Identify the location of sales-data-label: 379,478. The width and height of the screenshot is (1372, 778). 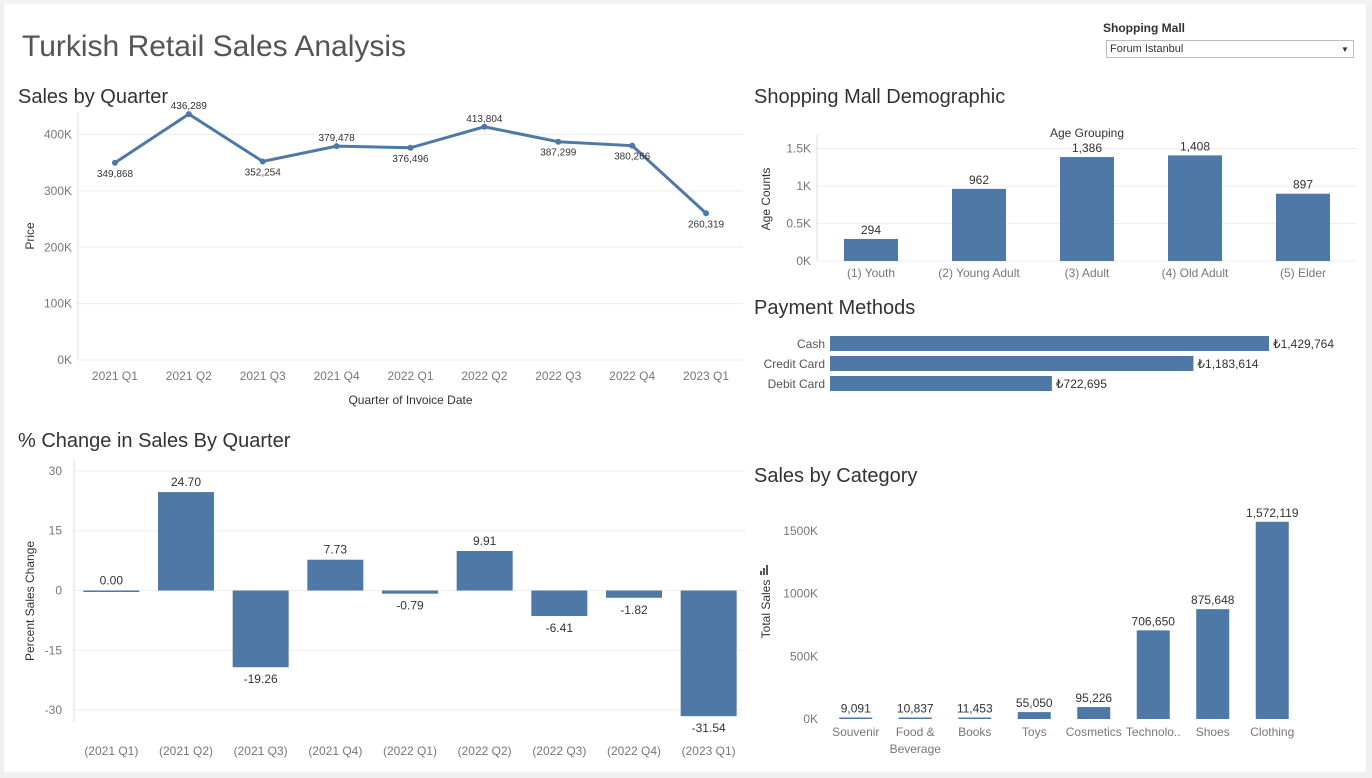
(337, 138).